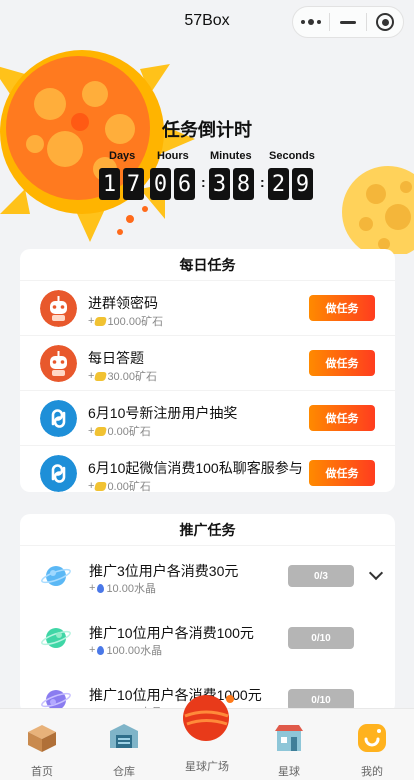 The height and width of the screenshot is (780, 414). Describe the element at coordinates (184, 184) in the screenshot. I see `hours-digit-2: 6` at that location.